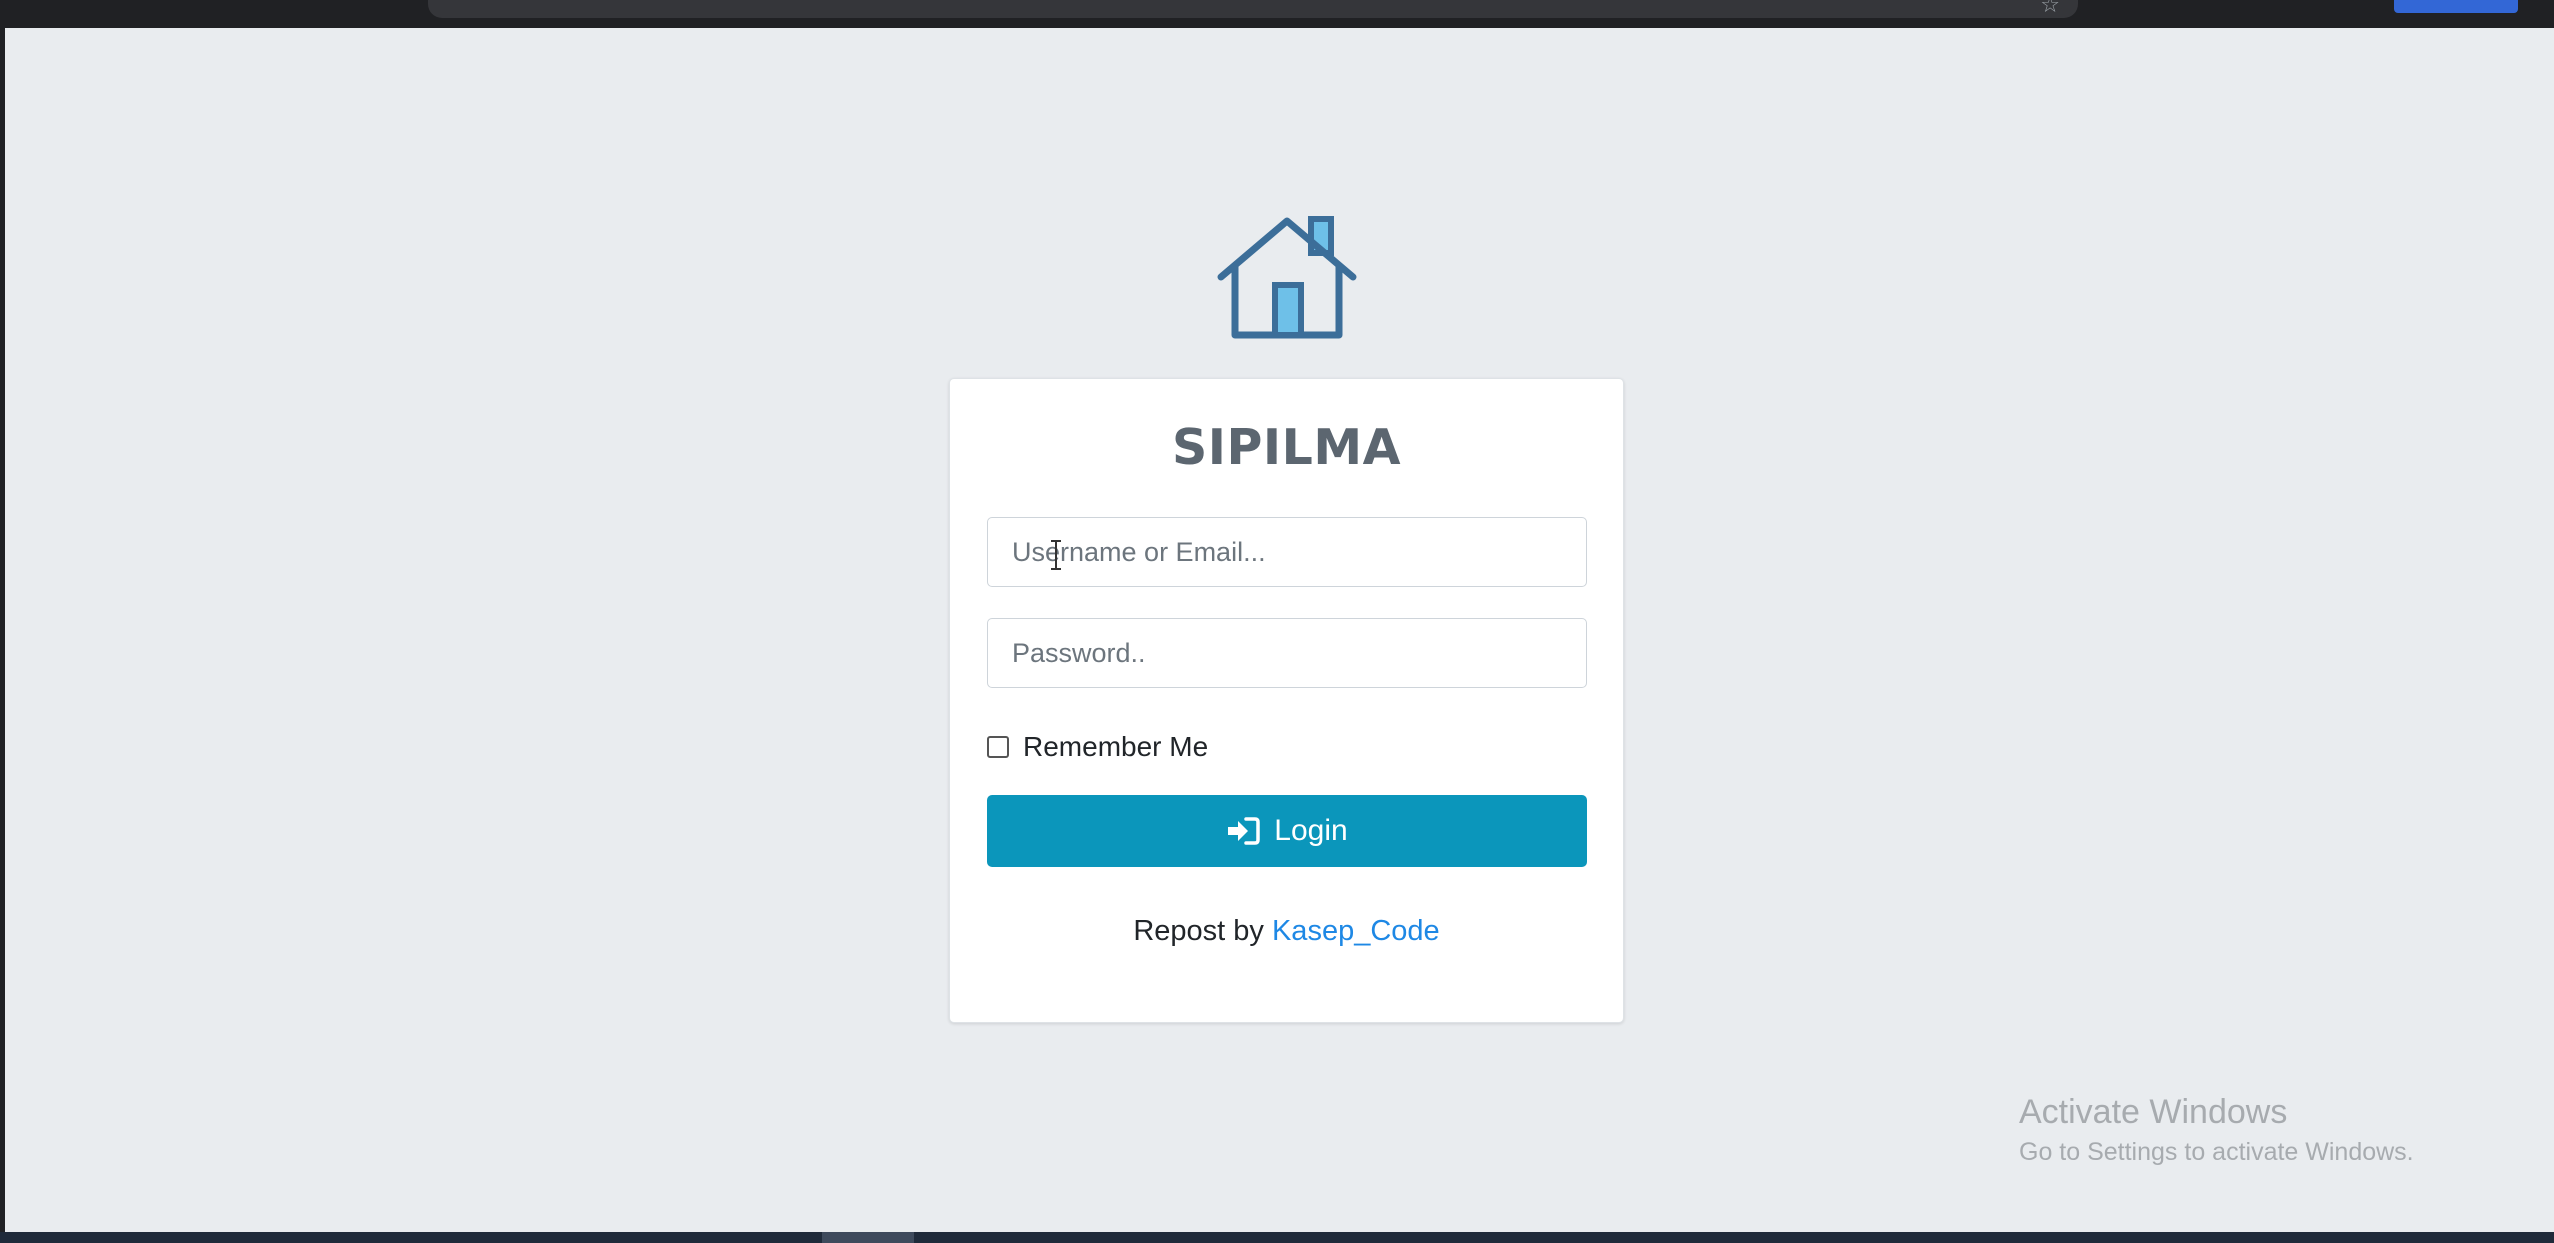  I want to click on watermark-subtitle: Go to Settings to activate Windows., so click(2216, 1152).